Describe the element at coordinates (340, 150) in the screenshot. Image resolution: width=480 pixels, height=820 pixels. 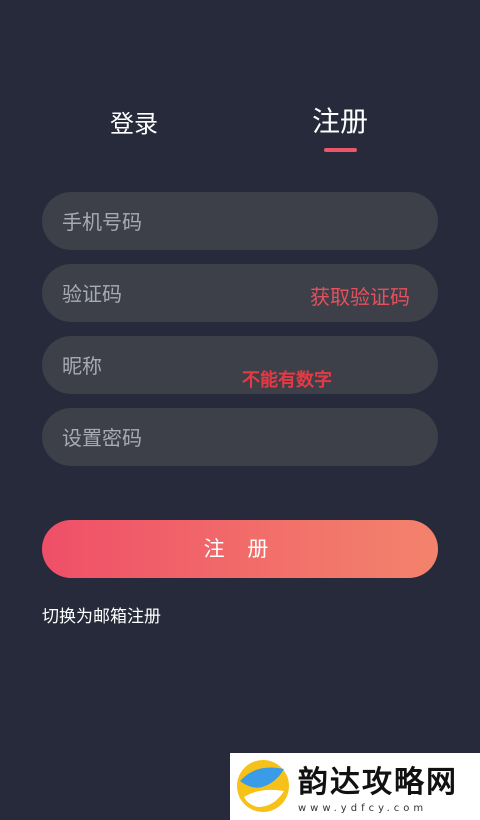
I see `active-tab-indicator` at that location.